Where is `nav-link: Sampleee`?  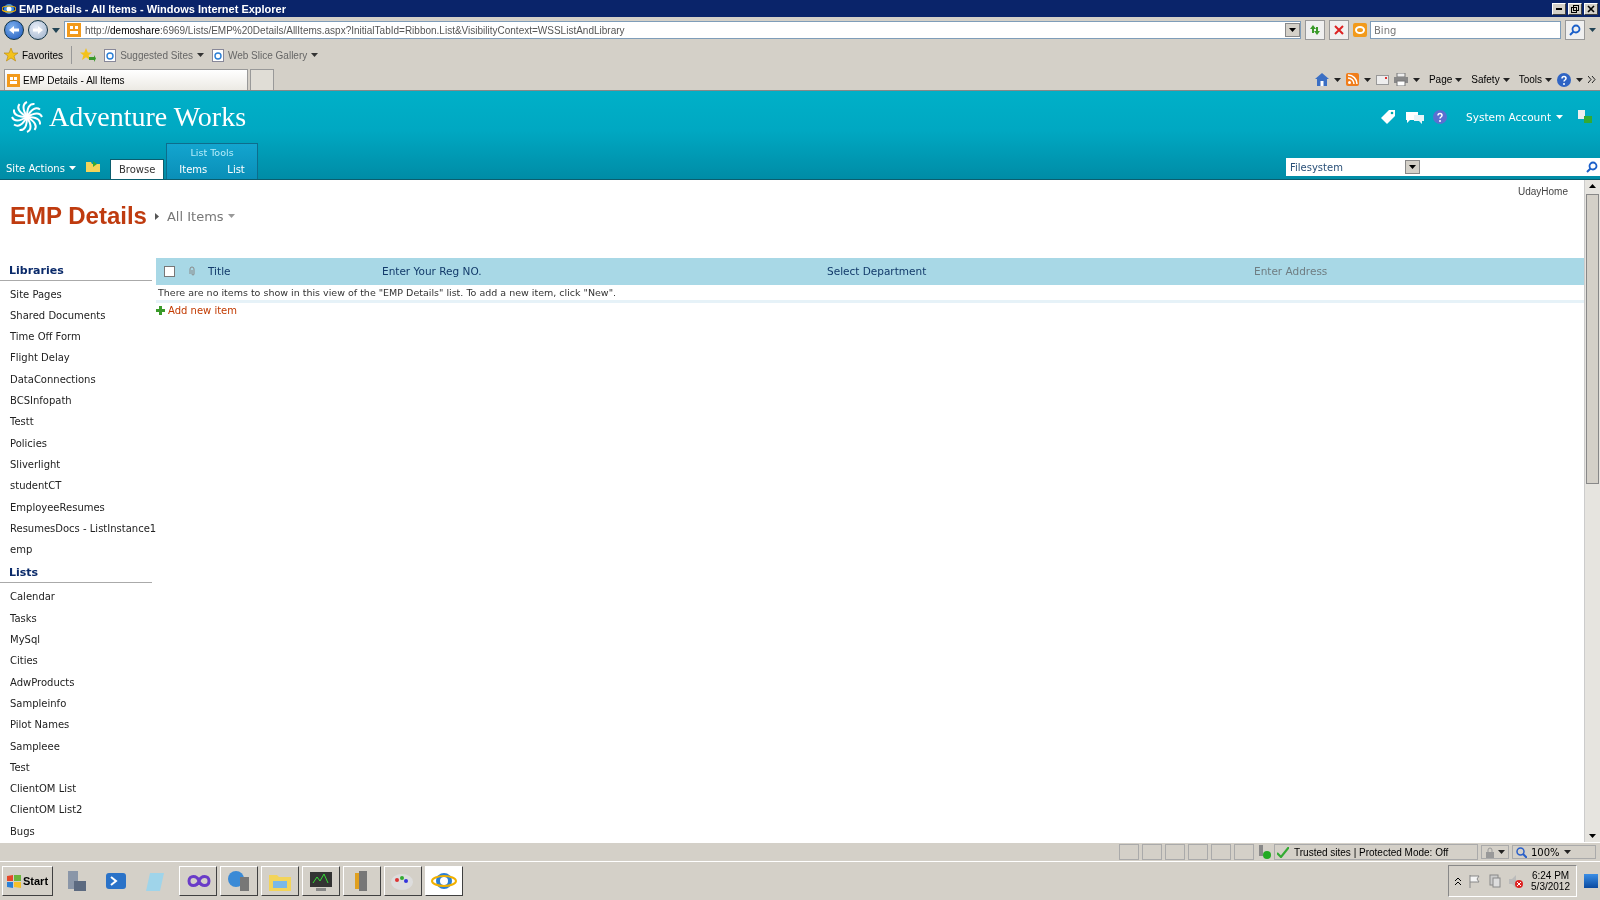 nav-link: Sampleee is located at coordinates (76, 746).